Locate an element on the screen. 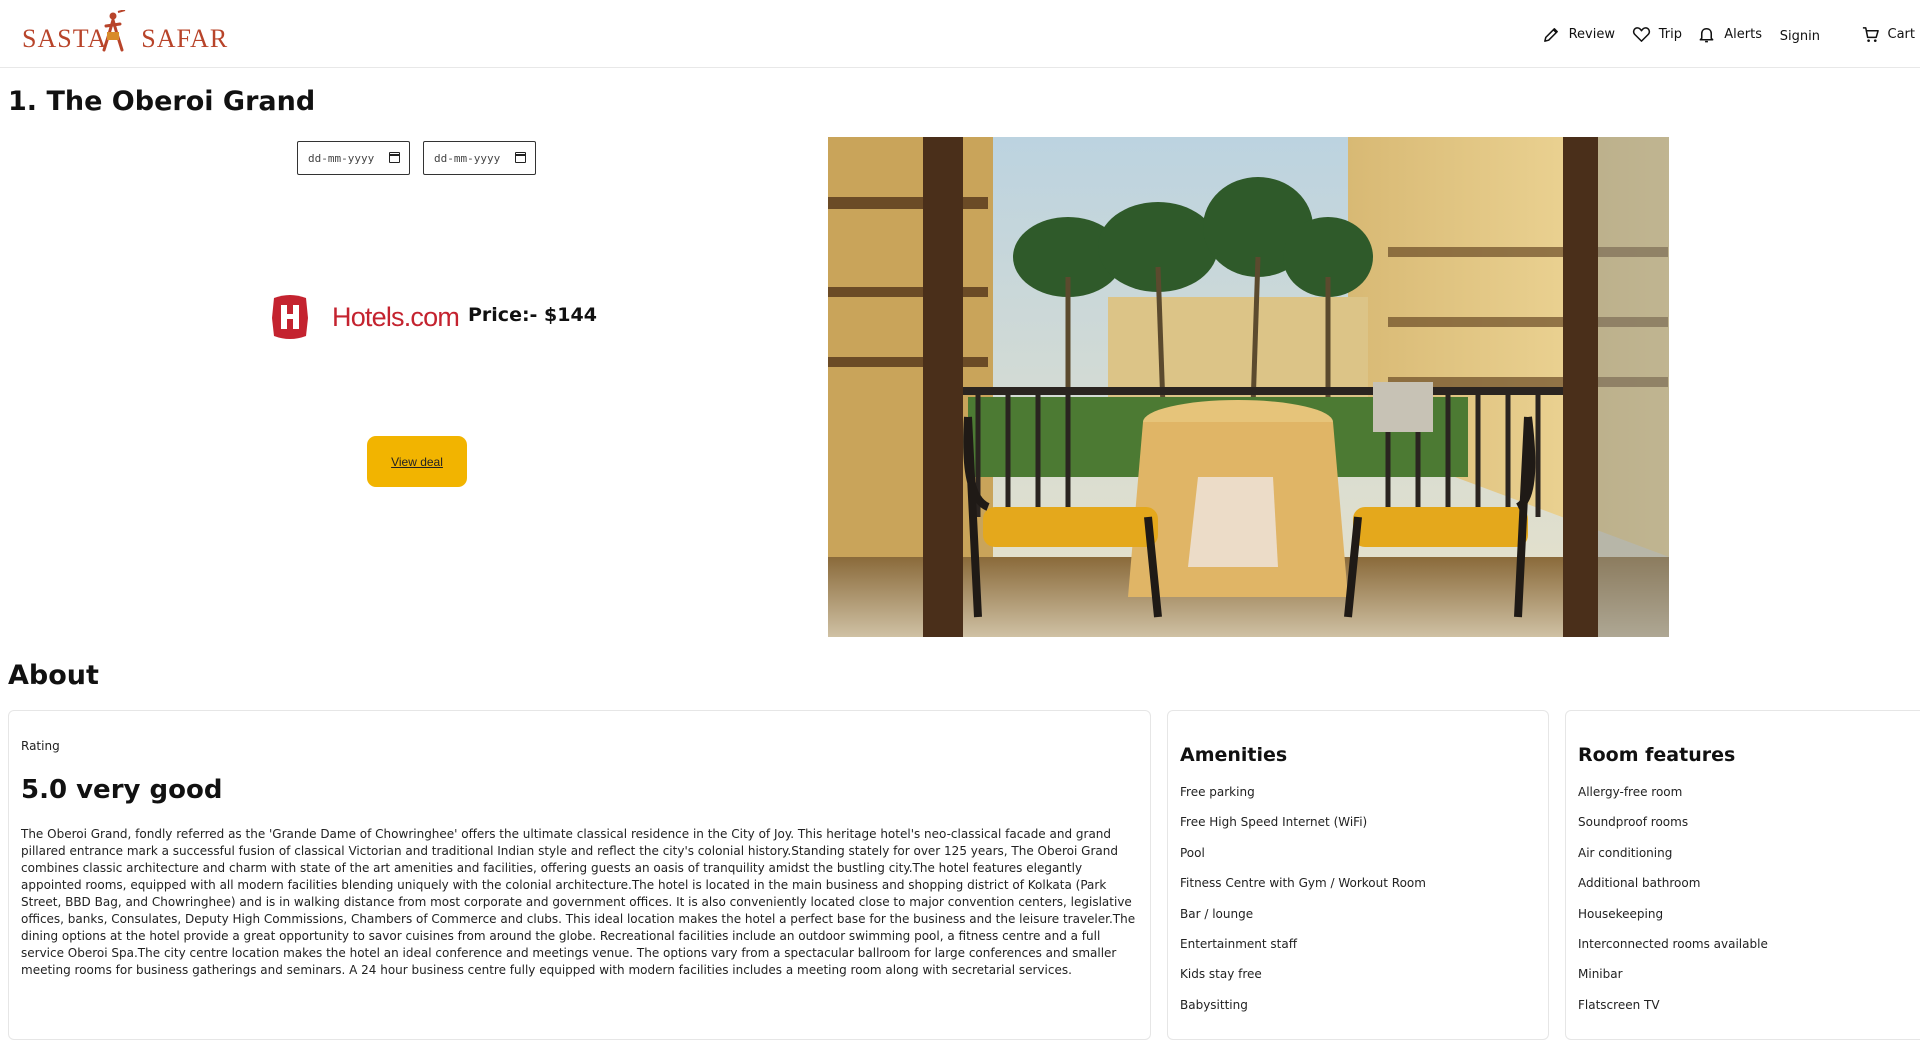 This screenshot has width=1920, height=1053. cart-icon is located at coordinates (1870, 34).